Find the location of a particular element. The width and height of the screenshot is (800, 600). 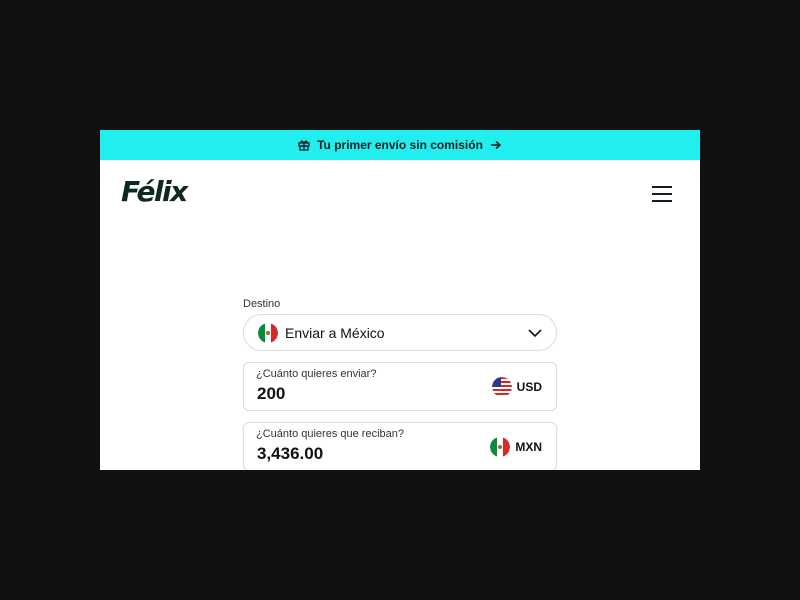

chevron-down-icon is located at coordinates (535, 333).